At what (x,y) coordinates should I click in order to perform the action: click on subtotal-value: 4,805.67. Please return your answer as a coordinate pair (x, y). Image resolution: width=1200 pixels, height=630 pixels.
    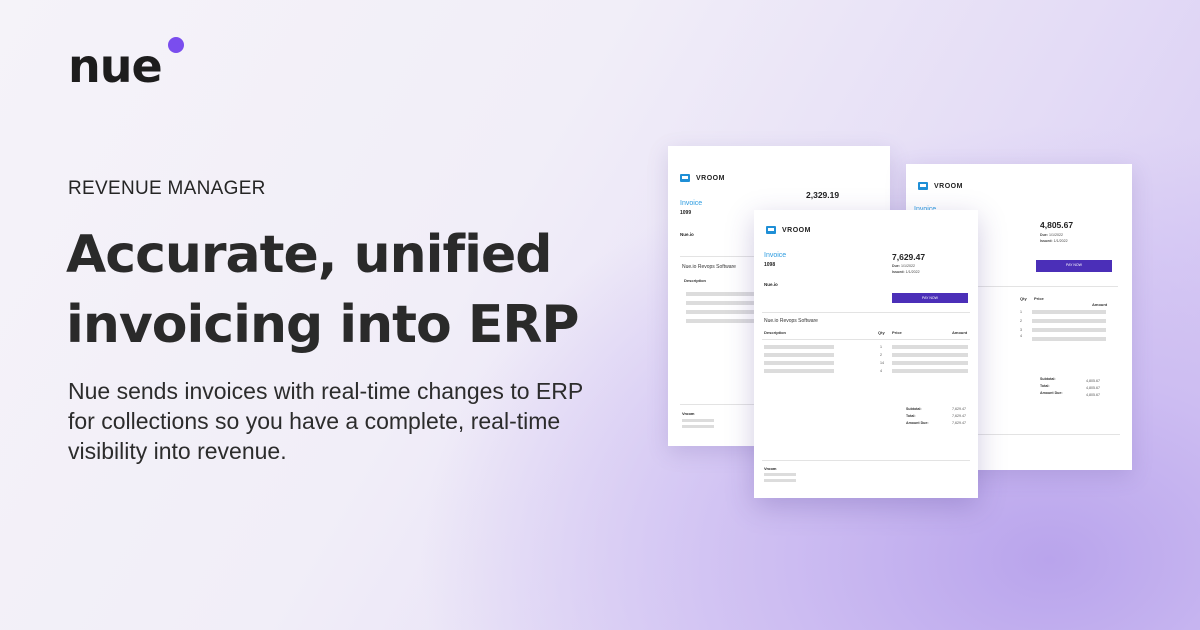
    Looking at the image, I should click on (1093, 381).